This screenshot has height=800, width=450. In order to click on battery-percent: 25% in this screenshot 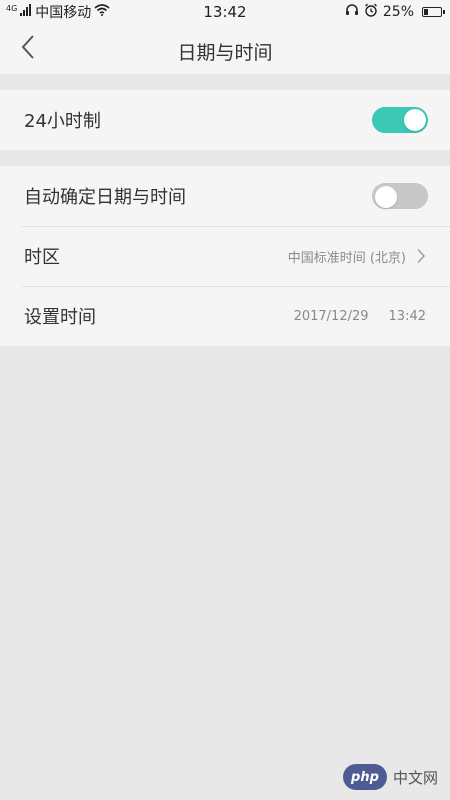, I will do `click(398, 12)`.